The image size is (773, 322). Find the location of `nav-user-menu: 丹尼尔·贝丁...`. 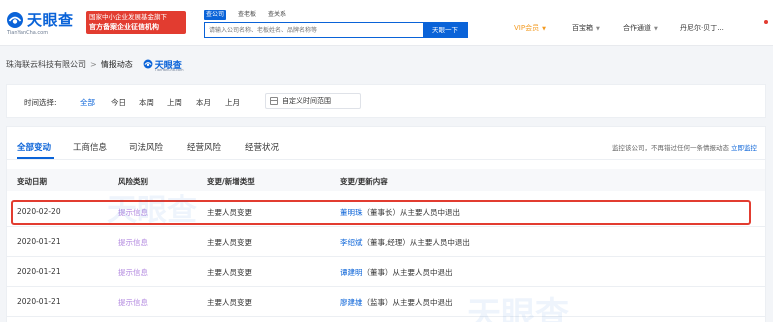

nav-user-menu: 丹尼尔·贝丁... is located at coordinates (702, 28).